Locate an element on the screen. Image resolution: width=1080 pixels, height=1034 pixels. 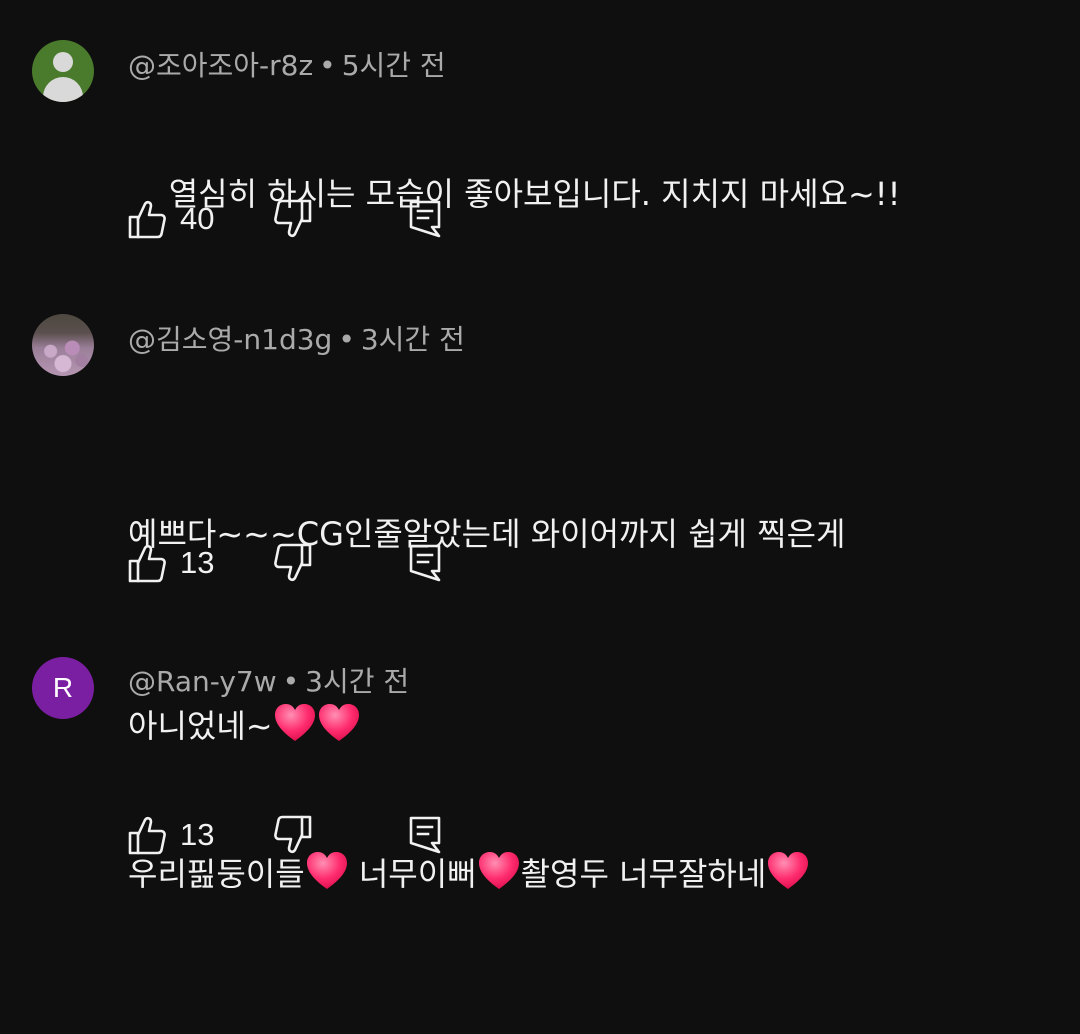
comment-meta: @Ran-y7w • 3시간 전 is located at coordinates (268, 682).